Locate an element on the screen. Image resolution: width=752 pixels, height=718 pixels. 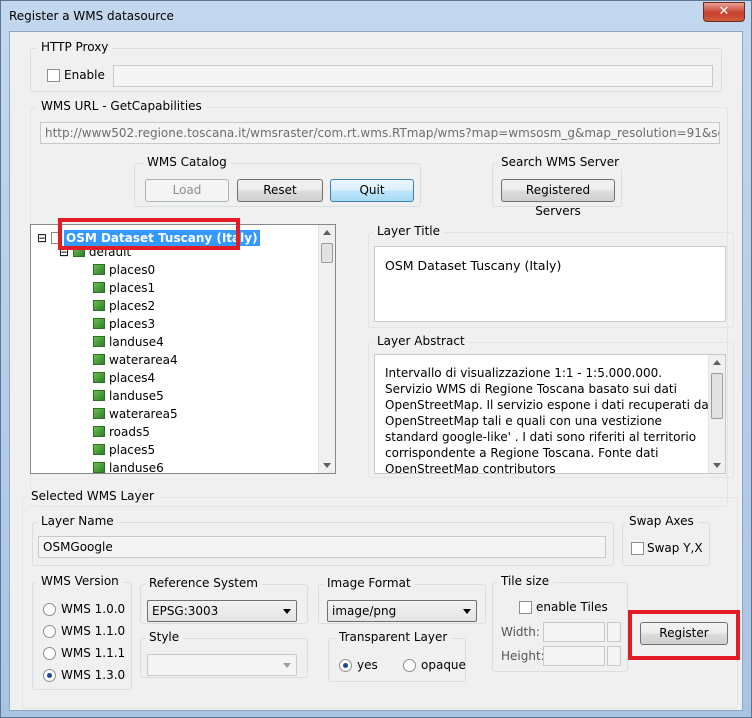
proxy-input is located at coordinates (413, 76).